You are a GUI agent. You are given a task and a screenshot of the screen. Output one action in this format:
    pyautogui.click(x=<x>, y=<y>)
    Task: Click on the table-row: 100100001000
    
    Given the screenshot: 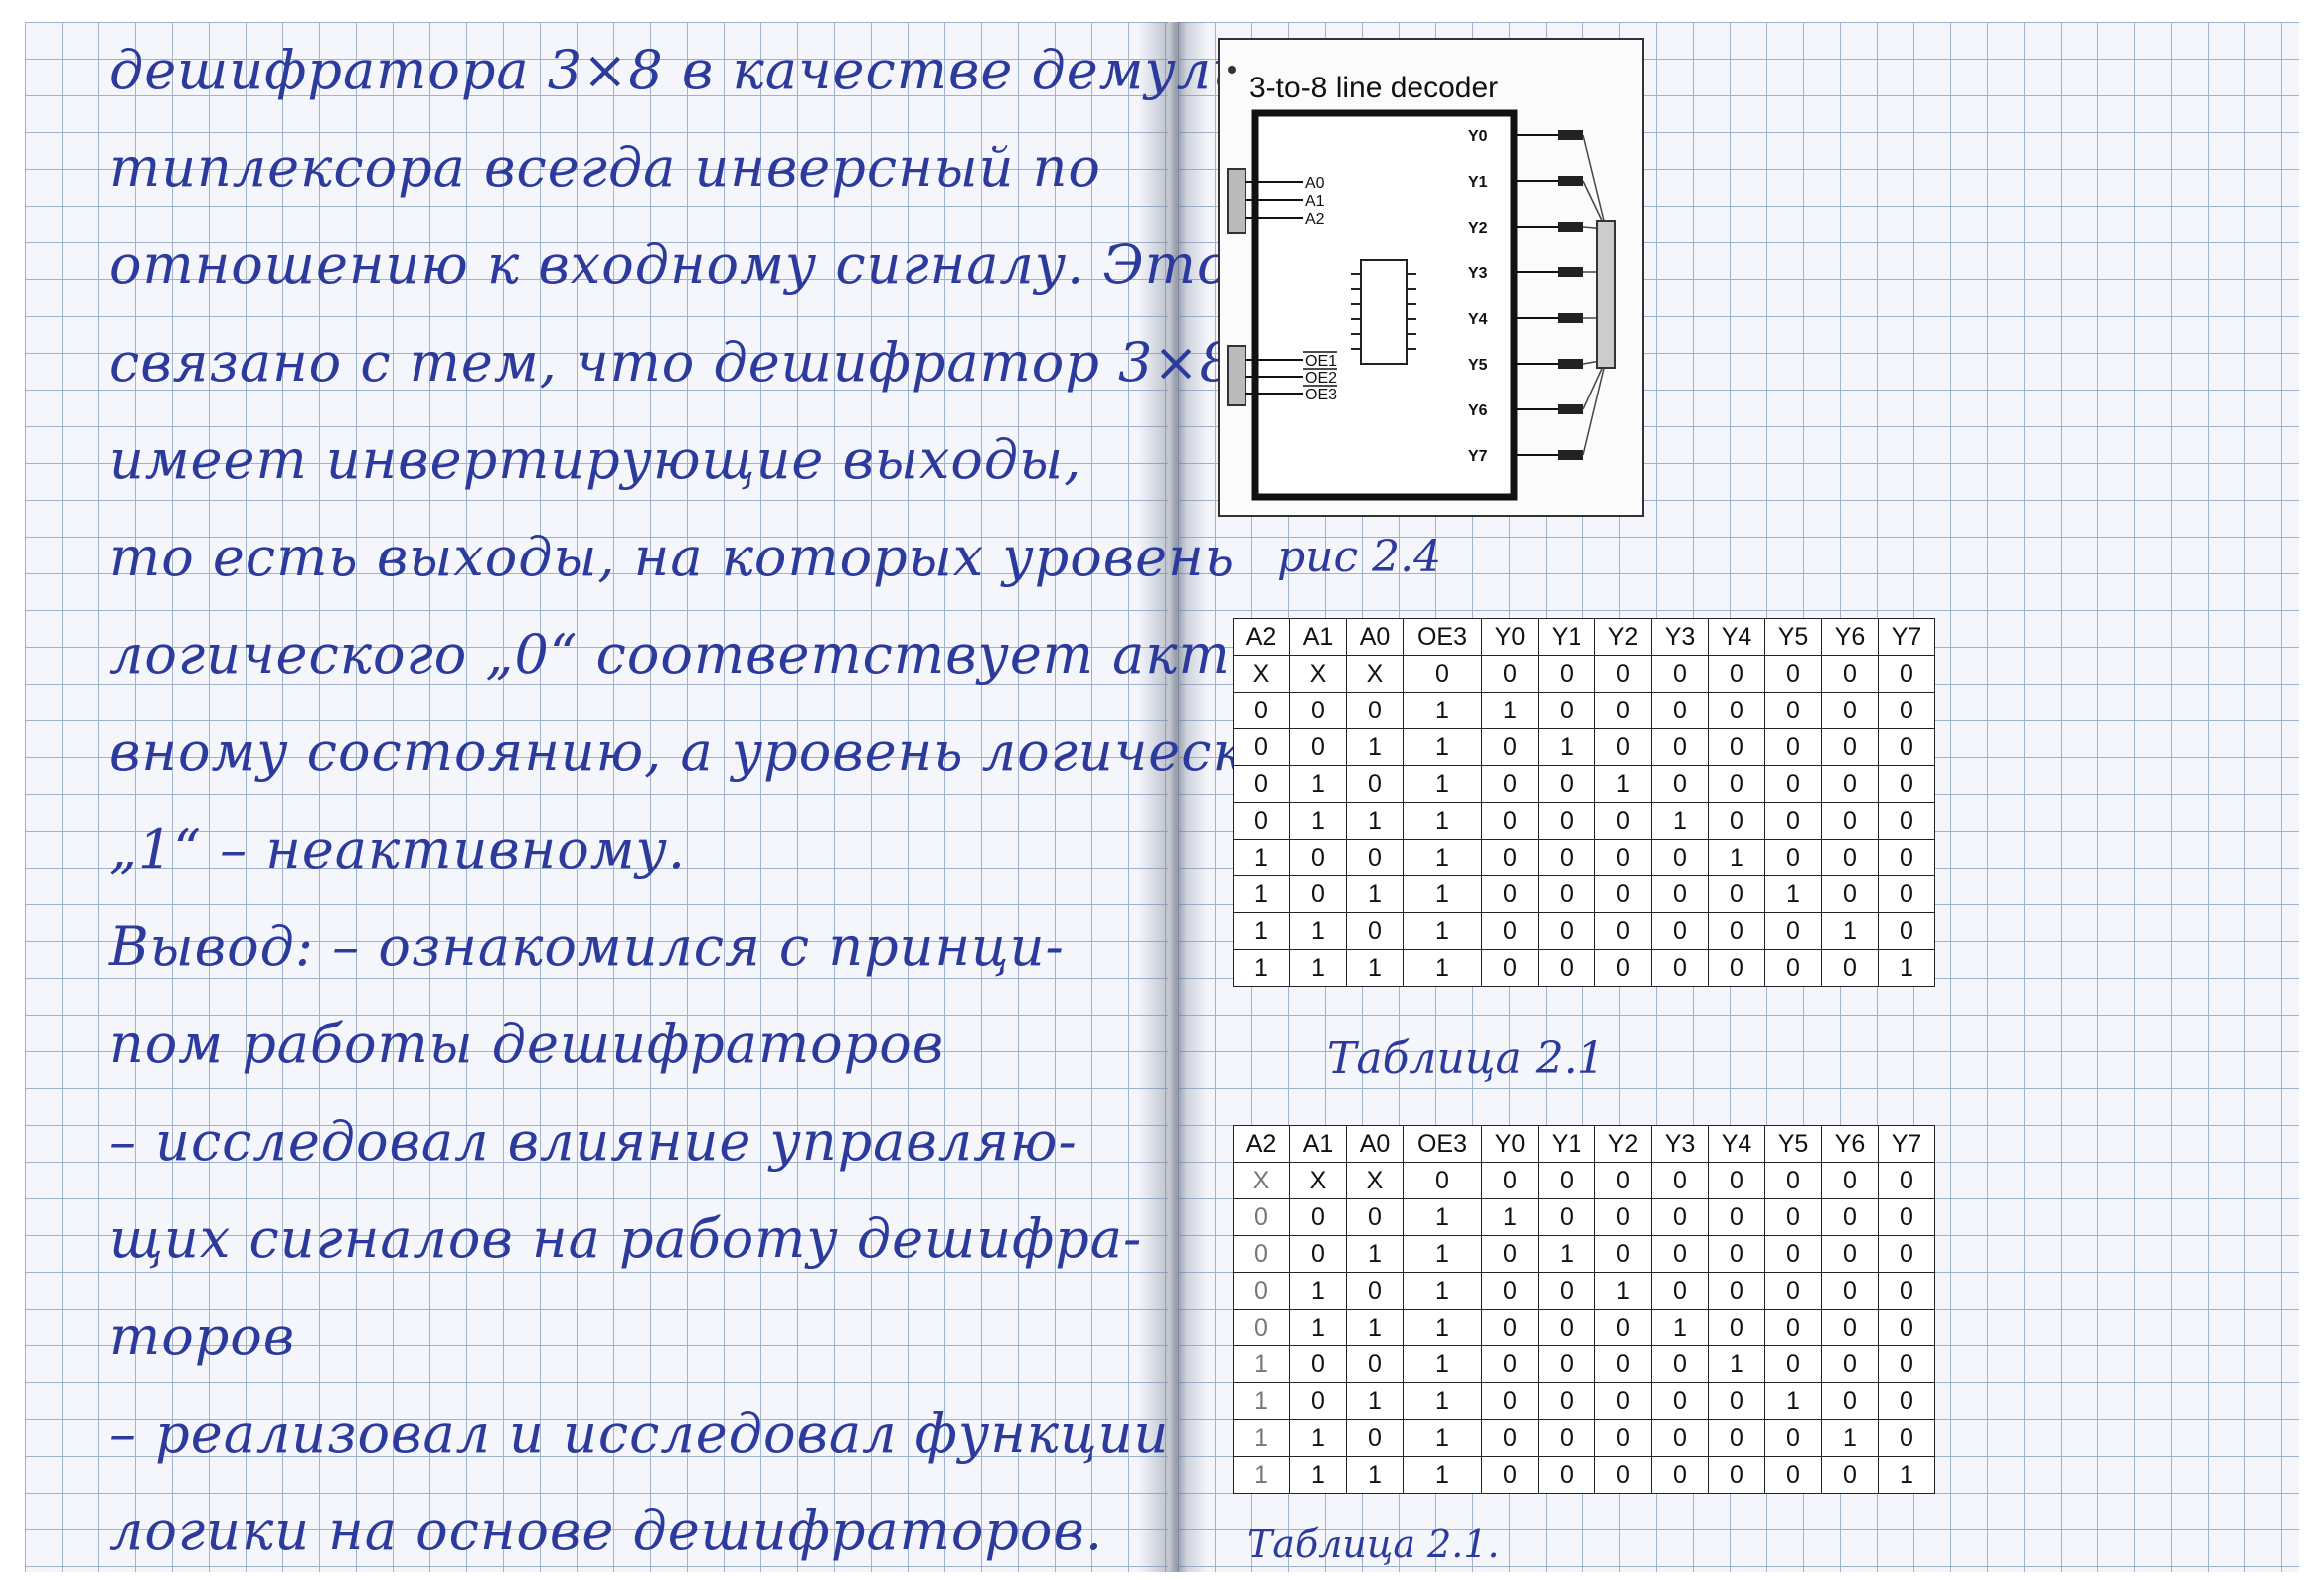 What is the action you would take?
    pyautogui.click(x=1584, y=857)
    